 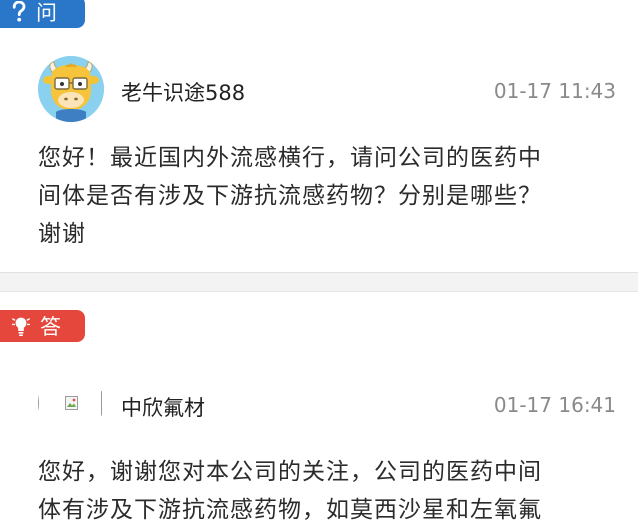 What do you see at coordinates (19, 12) in the screenshot?
I see `question-mark-icon` at bounding box center [19, 12].